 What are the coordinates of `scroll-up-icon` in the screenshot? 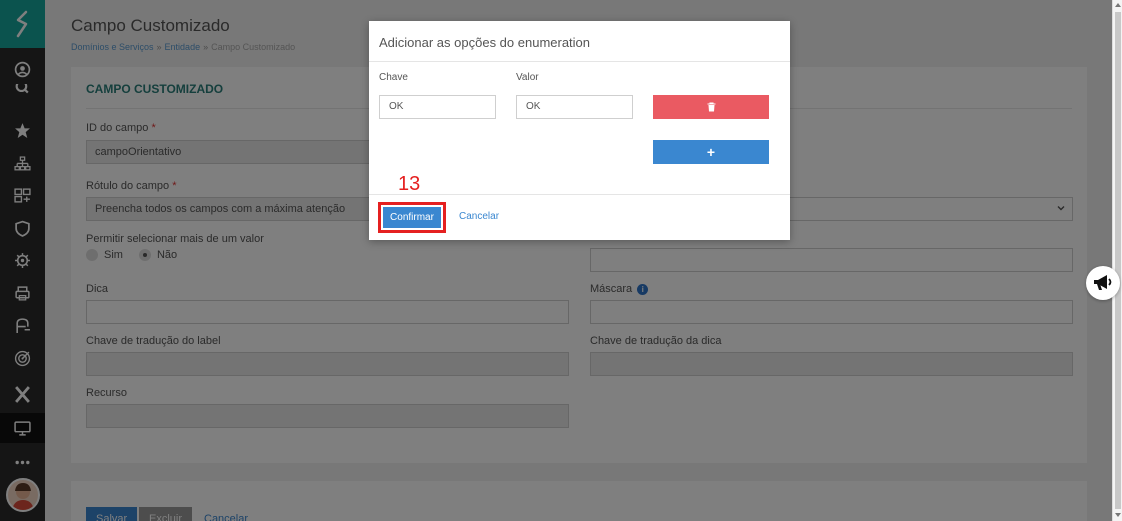 It's located at (1118, 5).